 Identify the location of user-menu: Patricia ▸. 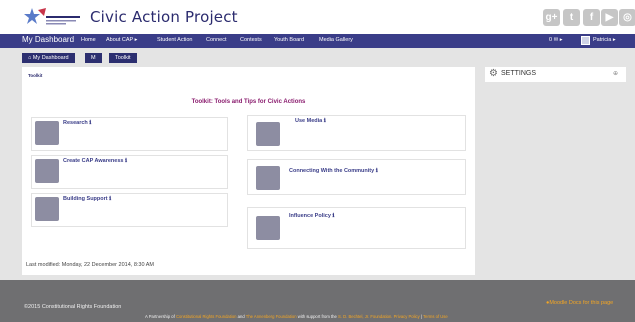
(604, 40).